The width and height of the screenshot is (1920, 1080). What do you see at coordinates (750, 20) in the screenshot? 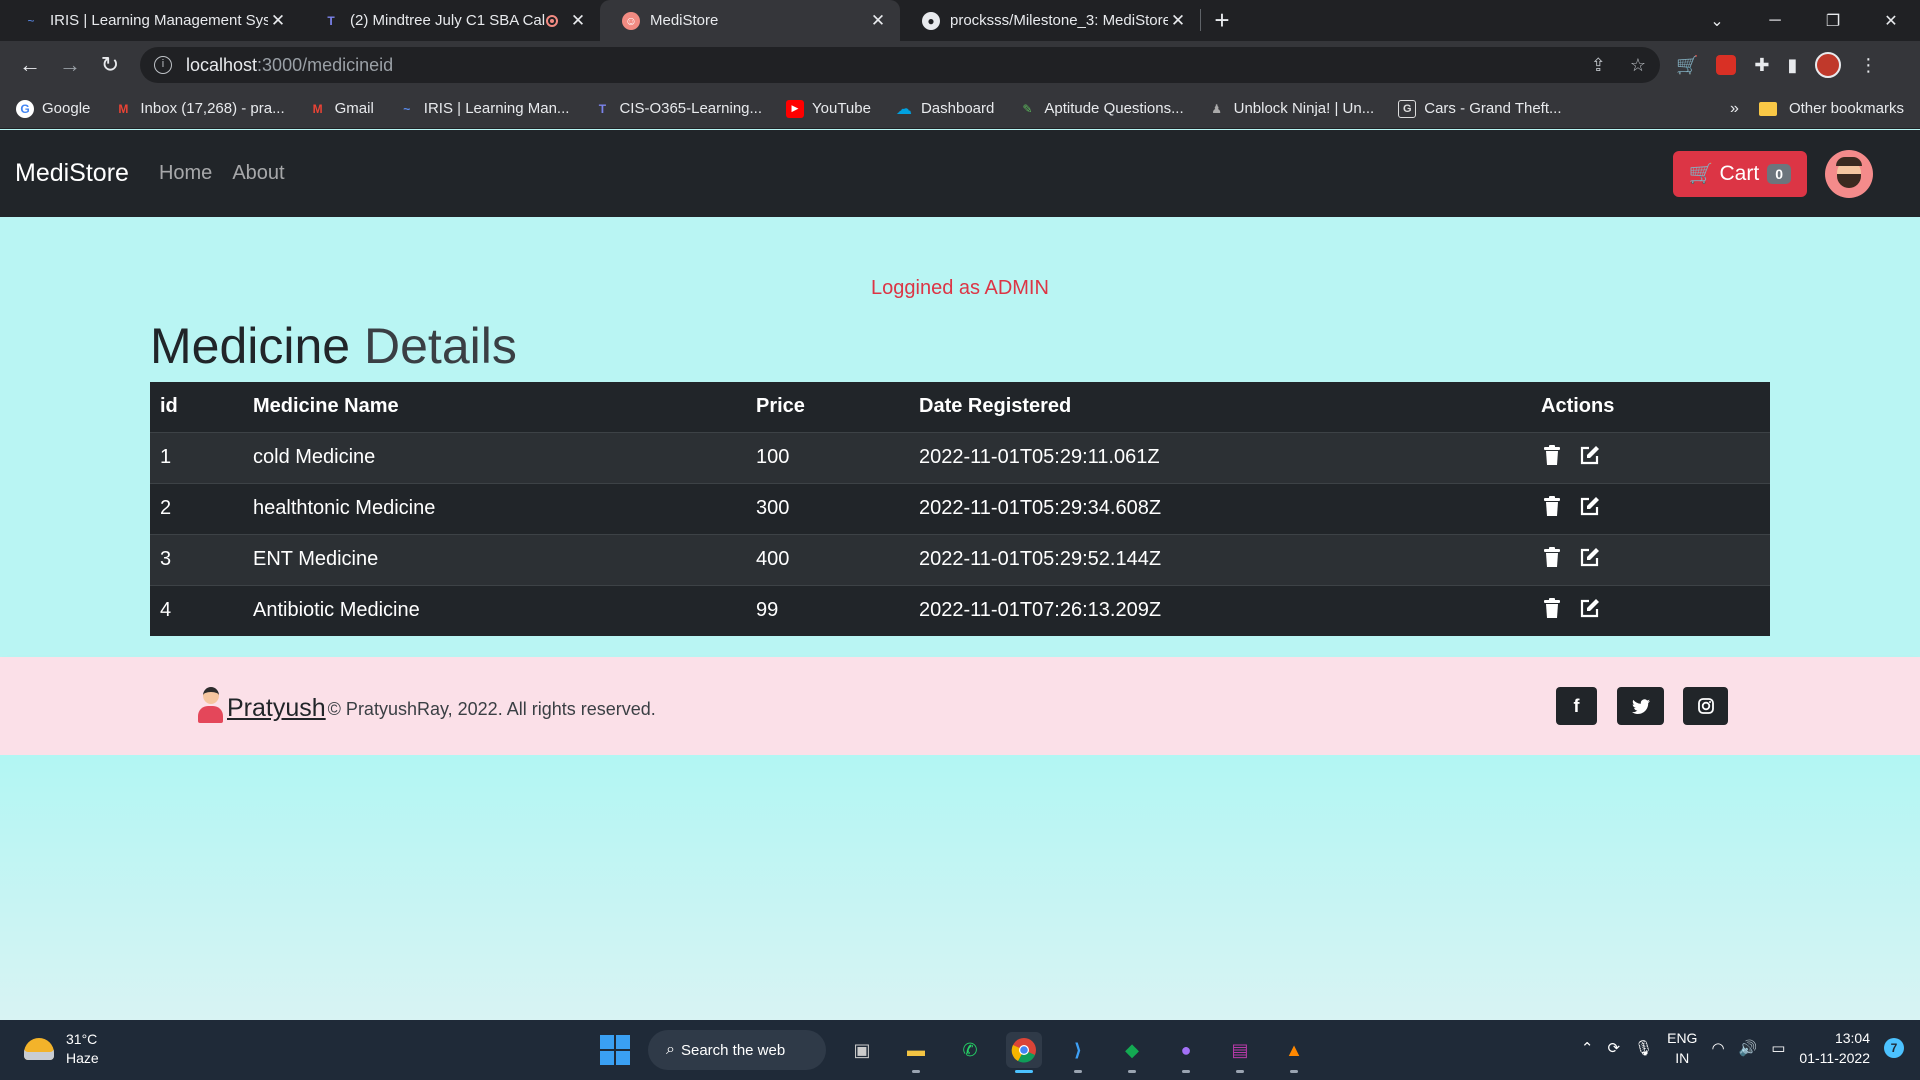
I see `browser-tab-active: ☺ MediStore ✕` at bounding box center [750, 20].